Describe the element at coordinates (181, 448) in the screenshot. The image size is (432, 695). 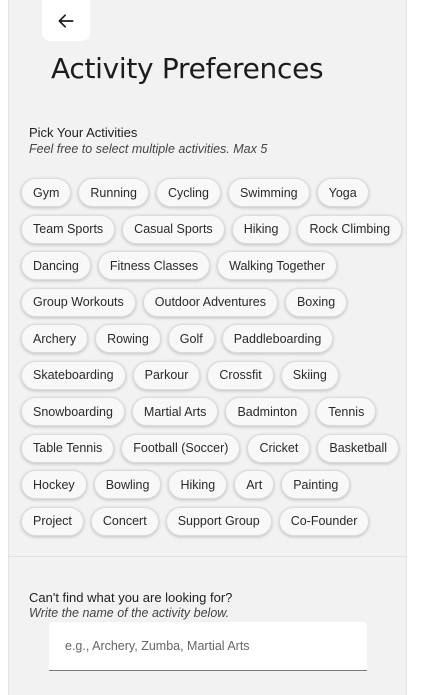
I see `activity-chip: Football (Soccer)` at that location.